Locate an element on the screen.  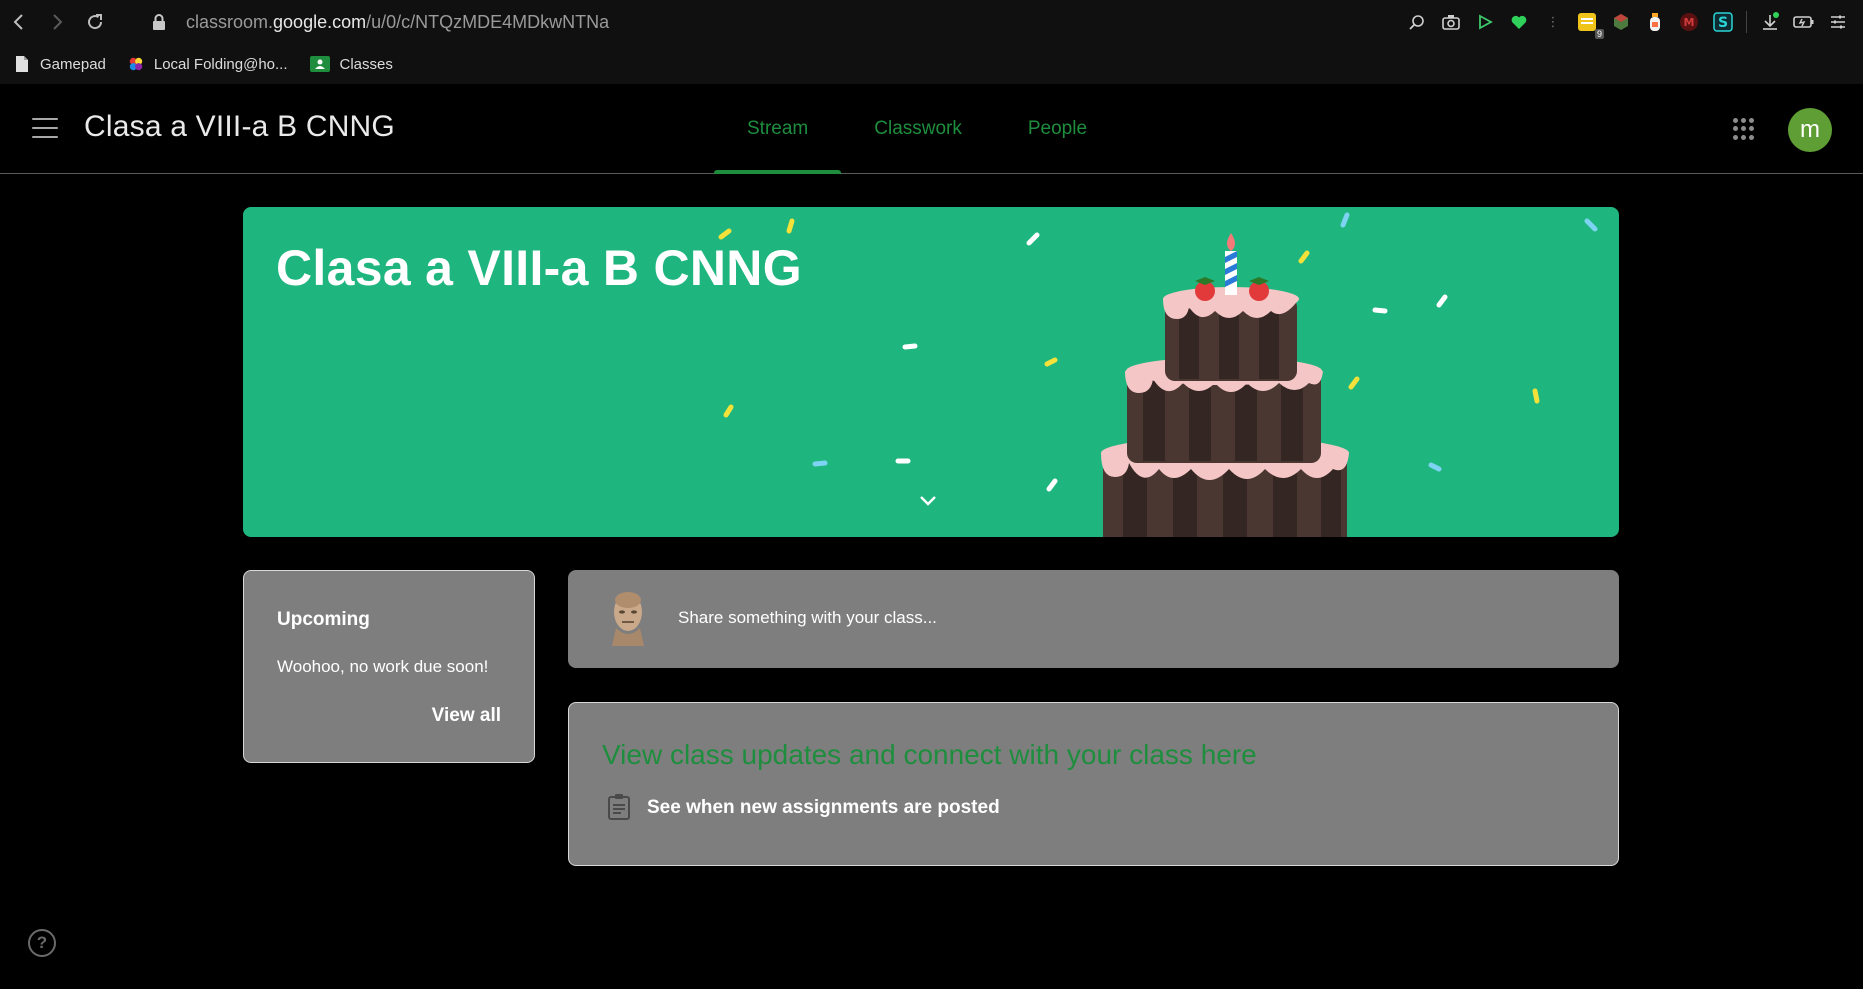
s-extension-icon: S is located at coordinates (1723, 22).